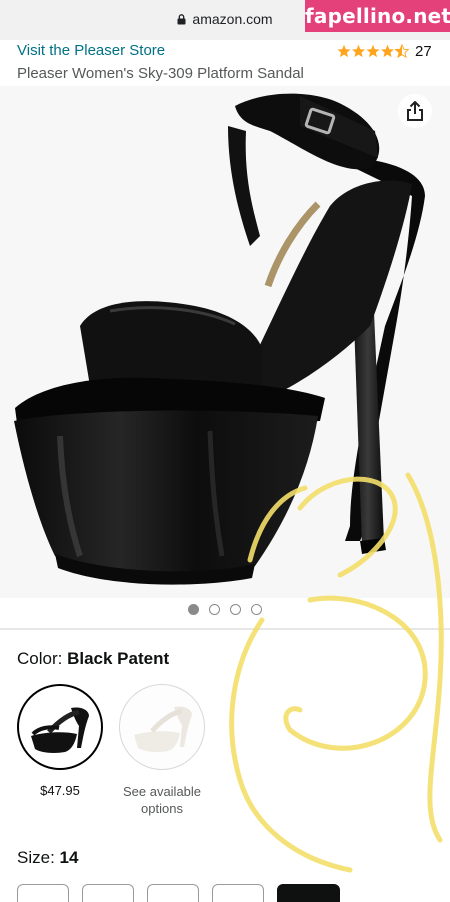 The image size is (450, 902). I want to click on size-value: 14, so click(69, 857).